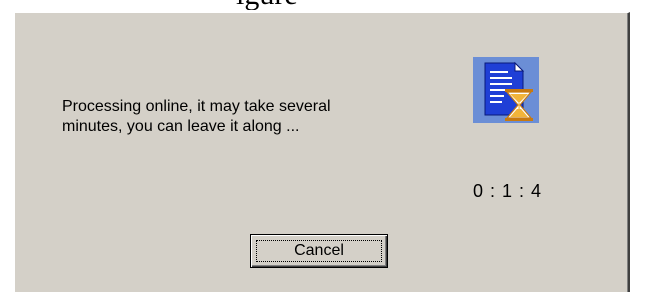 The height and width of the screenshot is (292, 646). Describe the element at coordinates (326, 5) in the screenshot. I see `page-heading-fragment: igure` at that location.